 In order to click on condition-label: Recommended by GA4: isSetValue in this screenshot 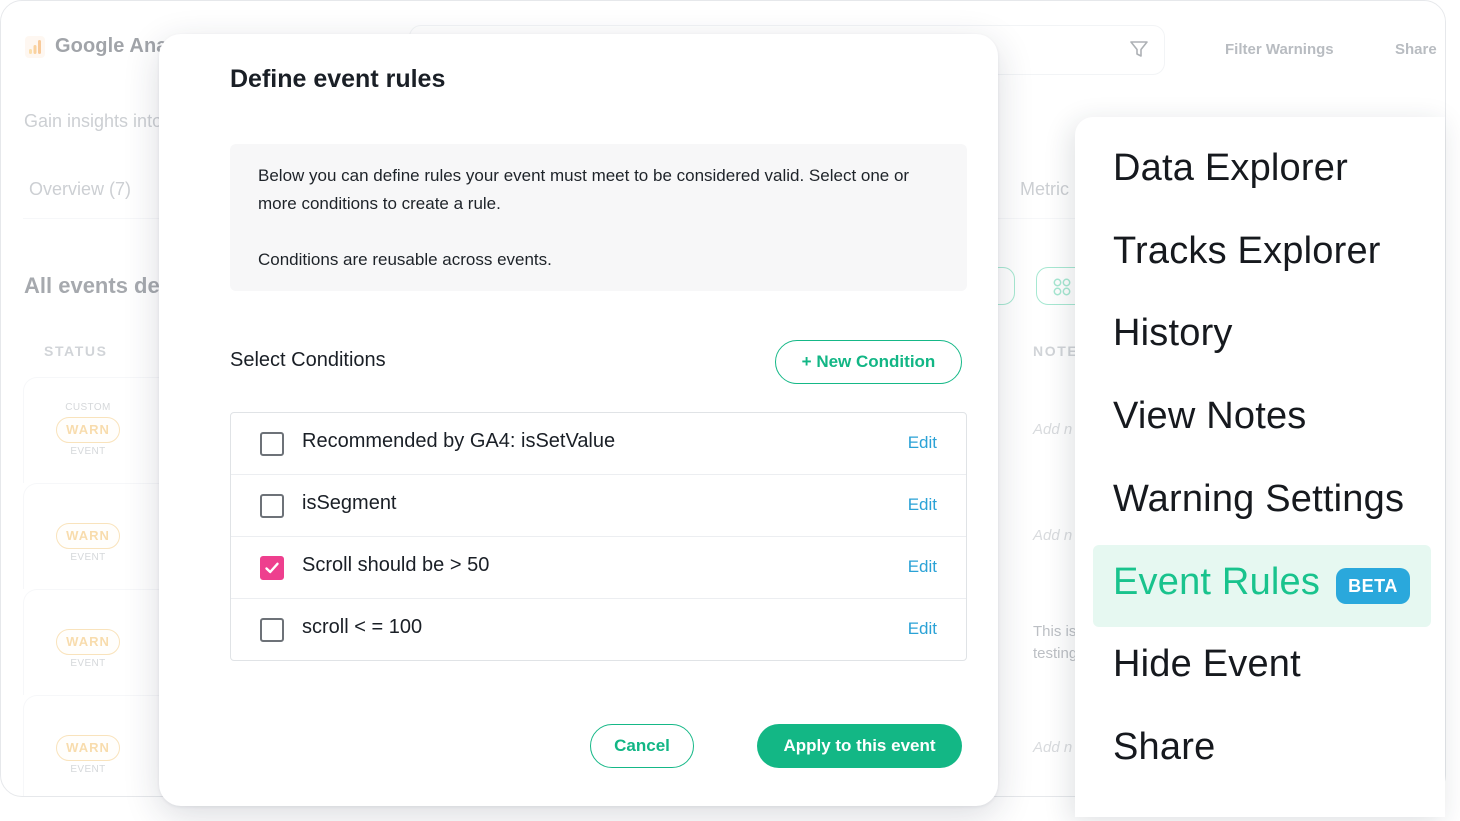, I will do `click(459, 441)`.